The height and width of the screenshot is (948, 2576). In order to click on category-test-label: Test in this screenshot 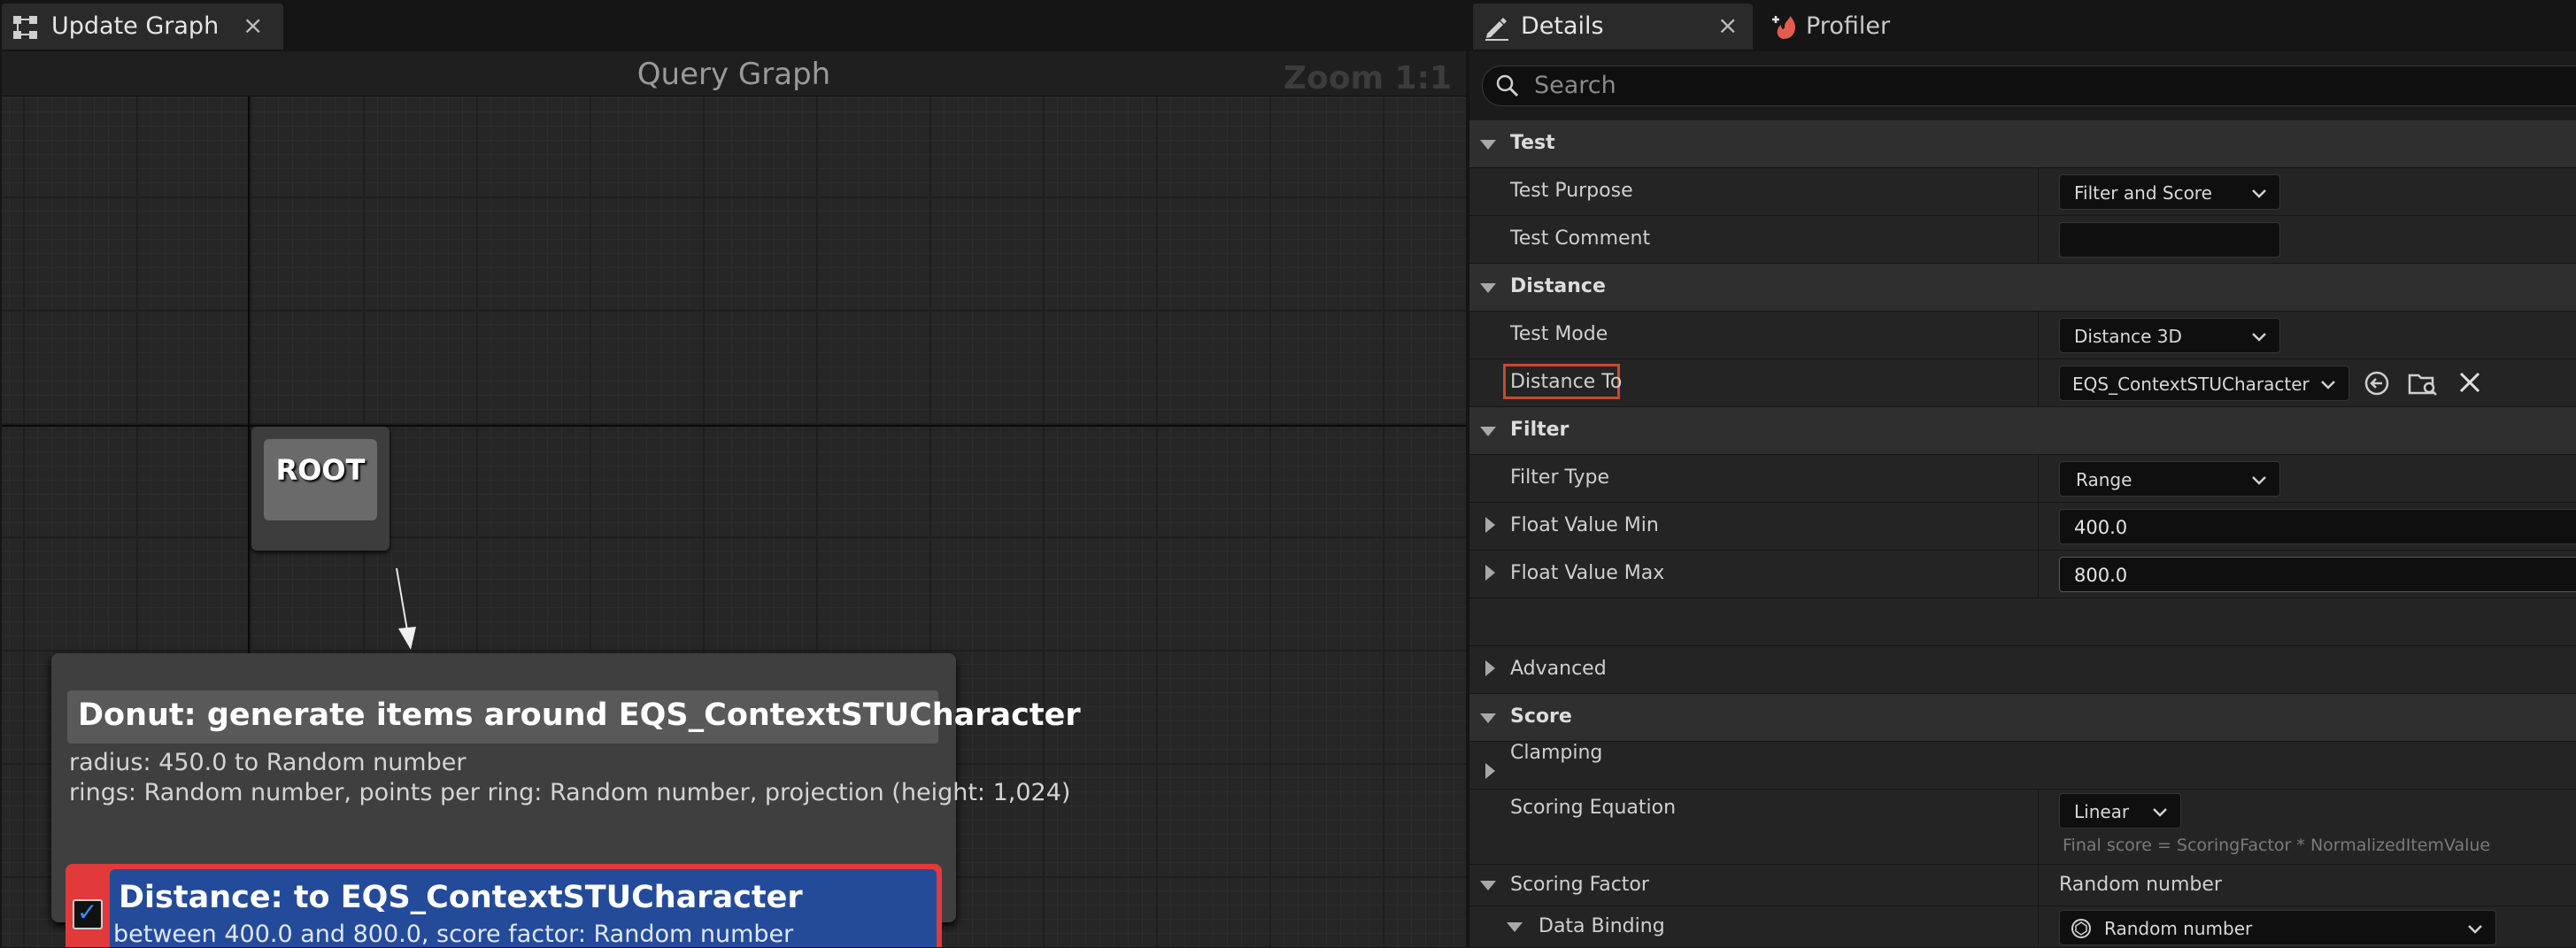, I will do `click(1532, 143)`.